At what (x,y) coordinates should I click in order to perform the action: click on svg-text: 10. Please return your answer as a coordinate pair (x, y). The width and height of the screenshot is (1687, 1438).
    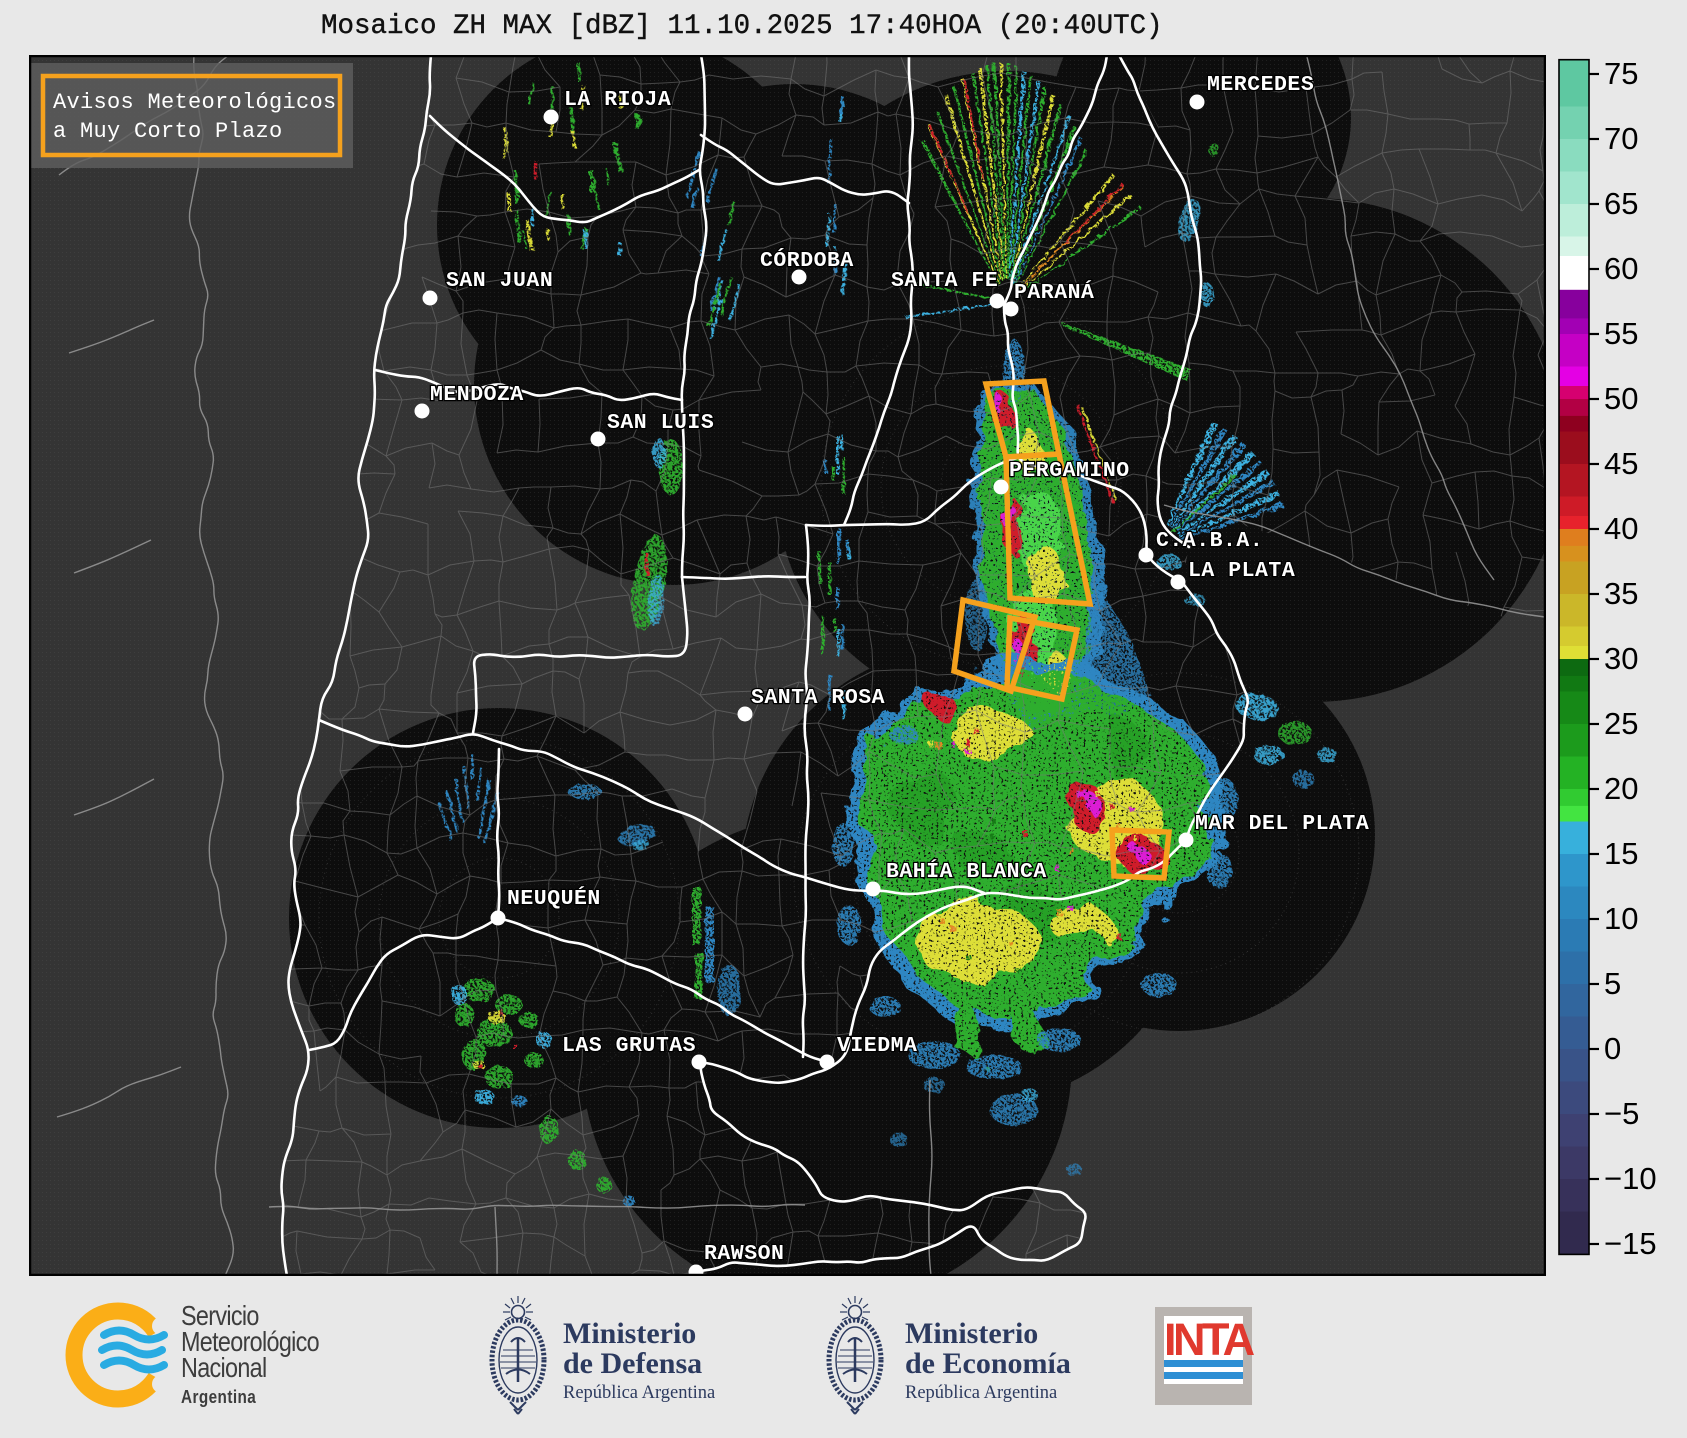
    Looking at the image, I should click on (1621, 918).